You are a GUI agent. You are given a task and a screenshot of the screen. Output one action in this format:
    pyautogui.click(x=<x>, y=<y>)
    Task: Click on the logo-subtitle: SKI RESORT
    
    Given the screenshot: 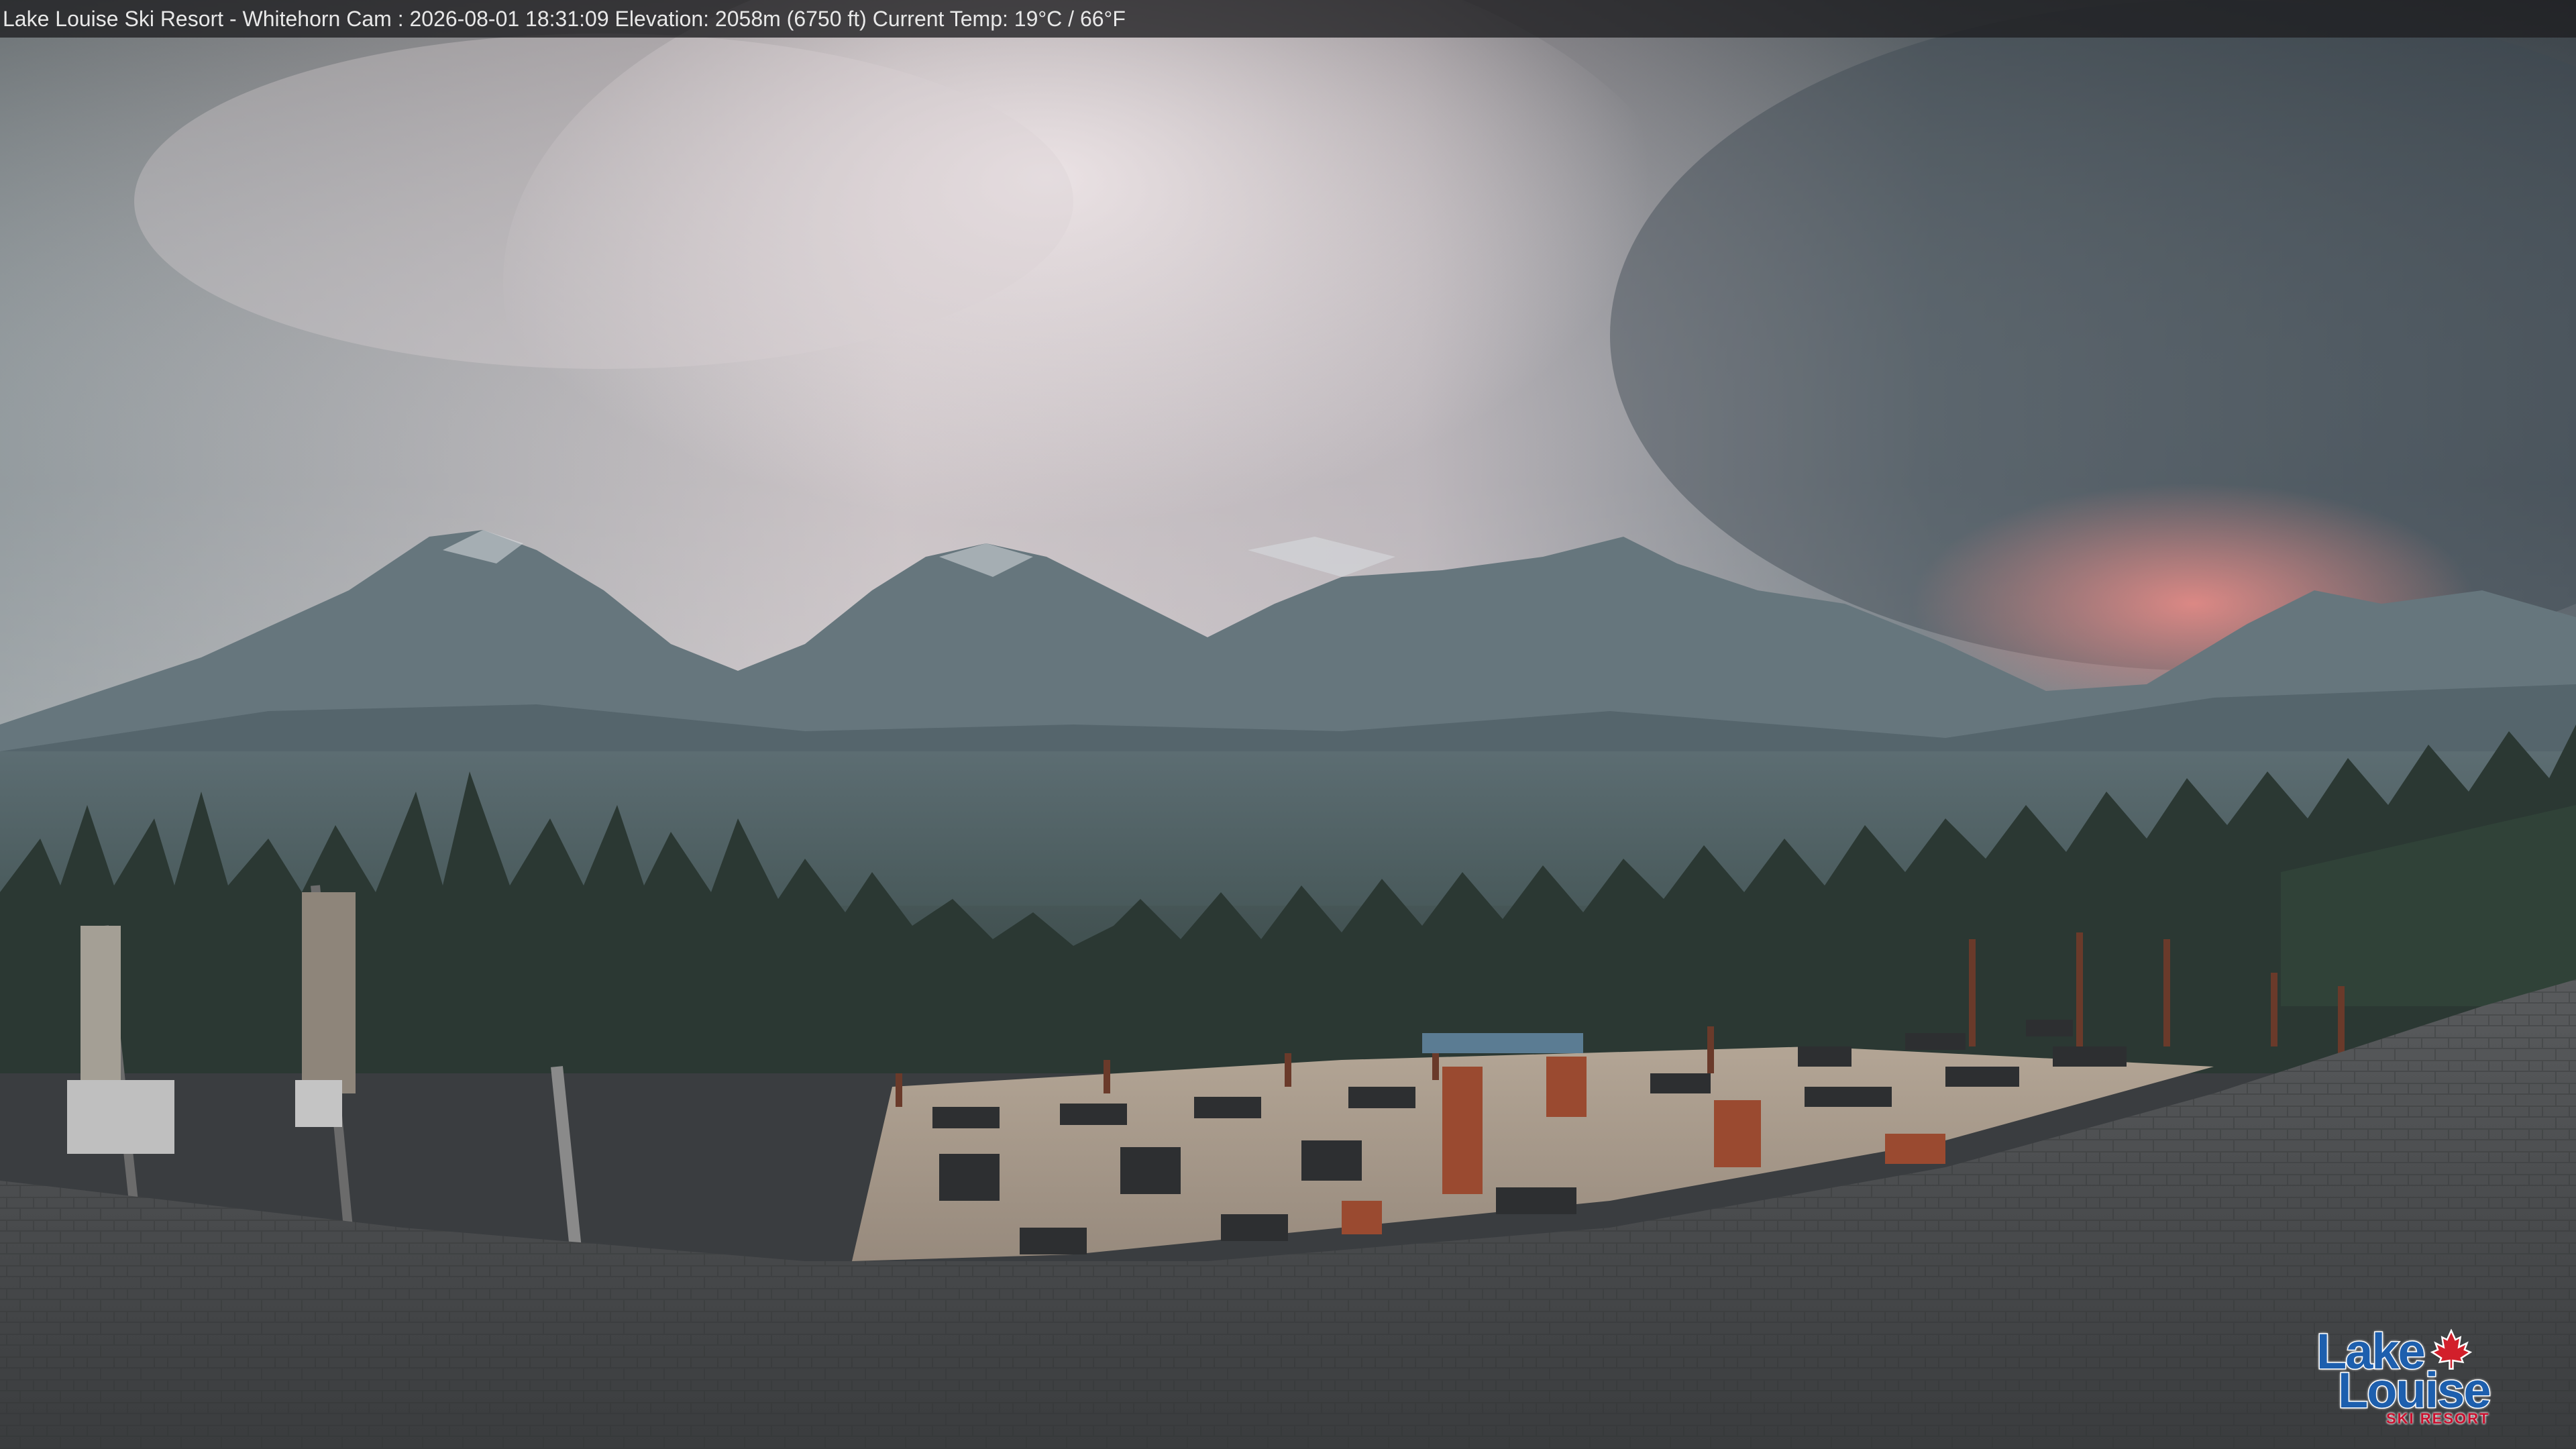 What is the action you would take?
    pyautogui.click(x=2438, y=1418)
    